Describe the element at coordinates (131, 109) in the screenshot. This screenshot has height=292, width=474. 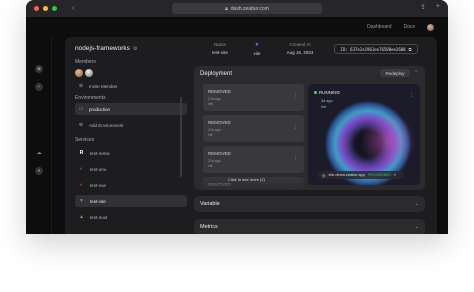
I see `env-item-production: ▭ production` at that location.